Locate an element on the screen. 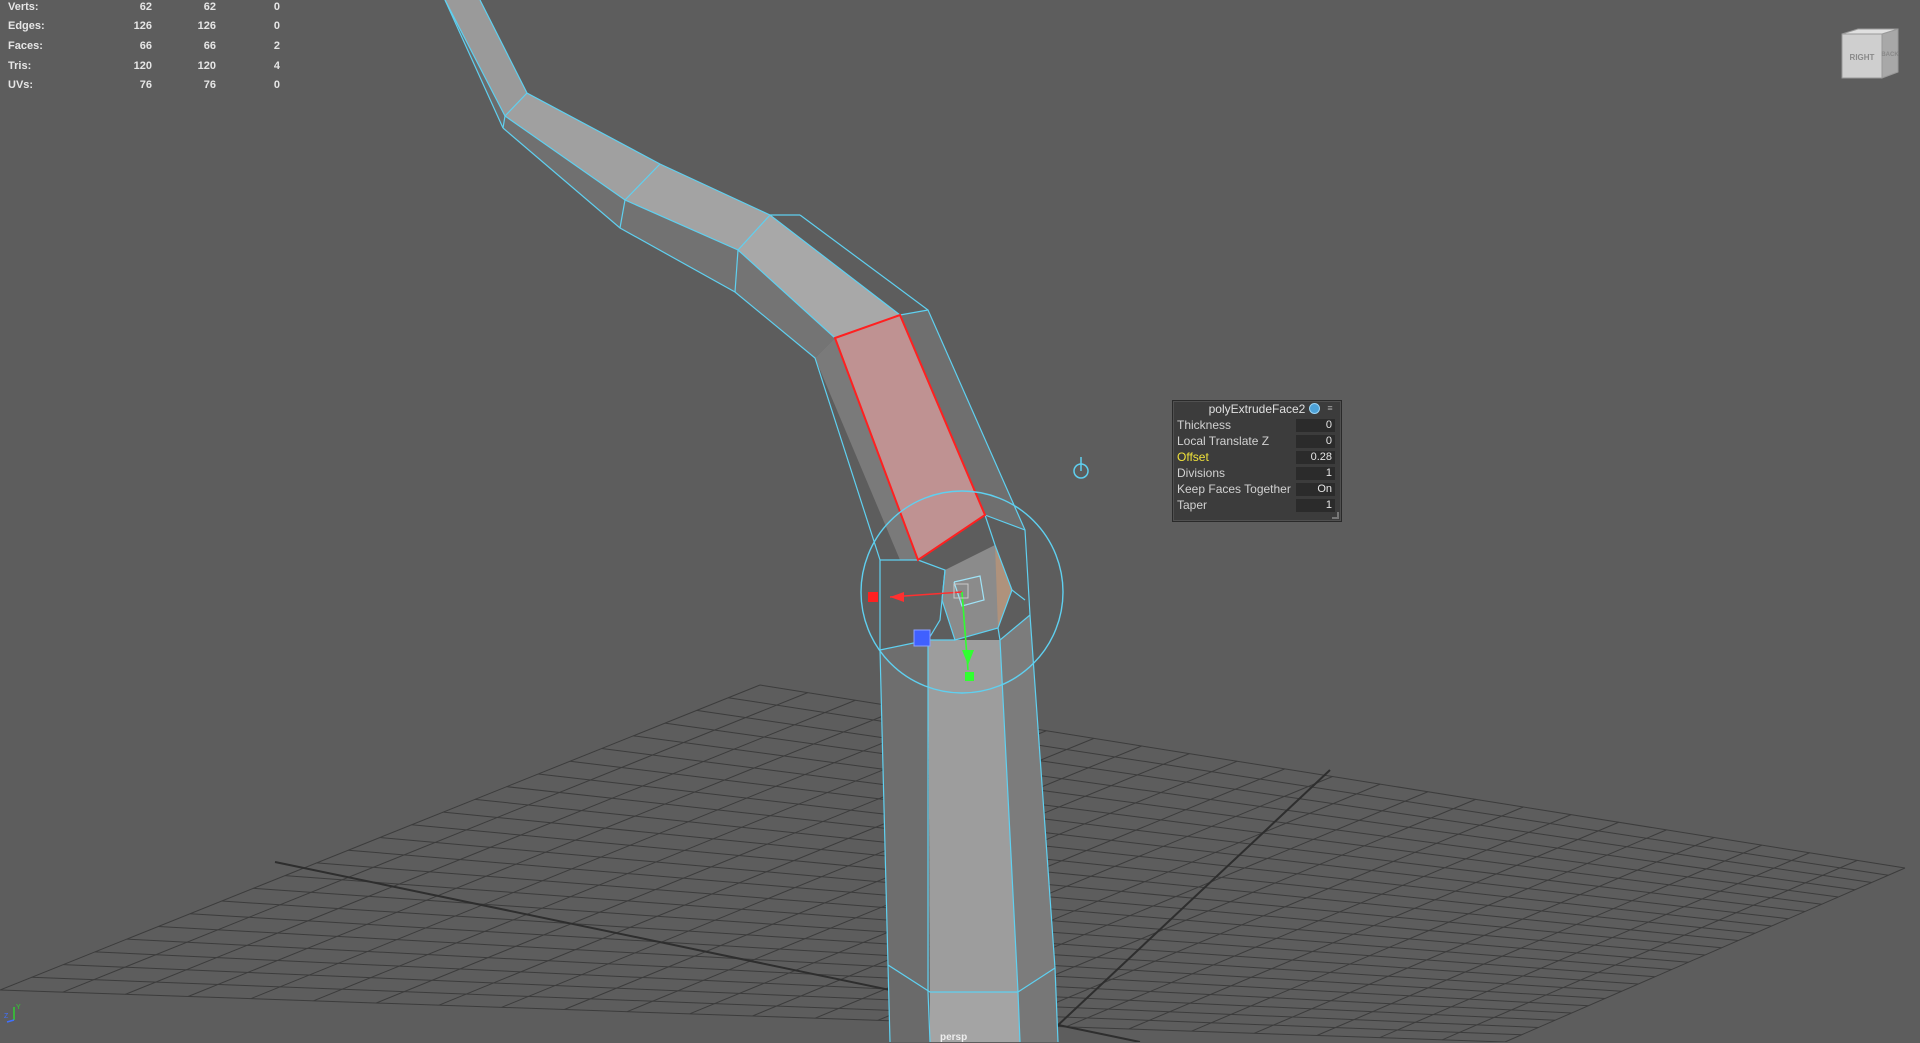  attr-name: Local Translate Z is located at coordinates (1223, 441).